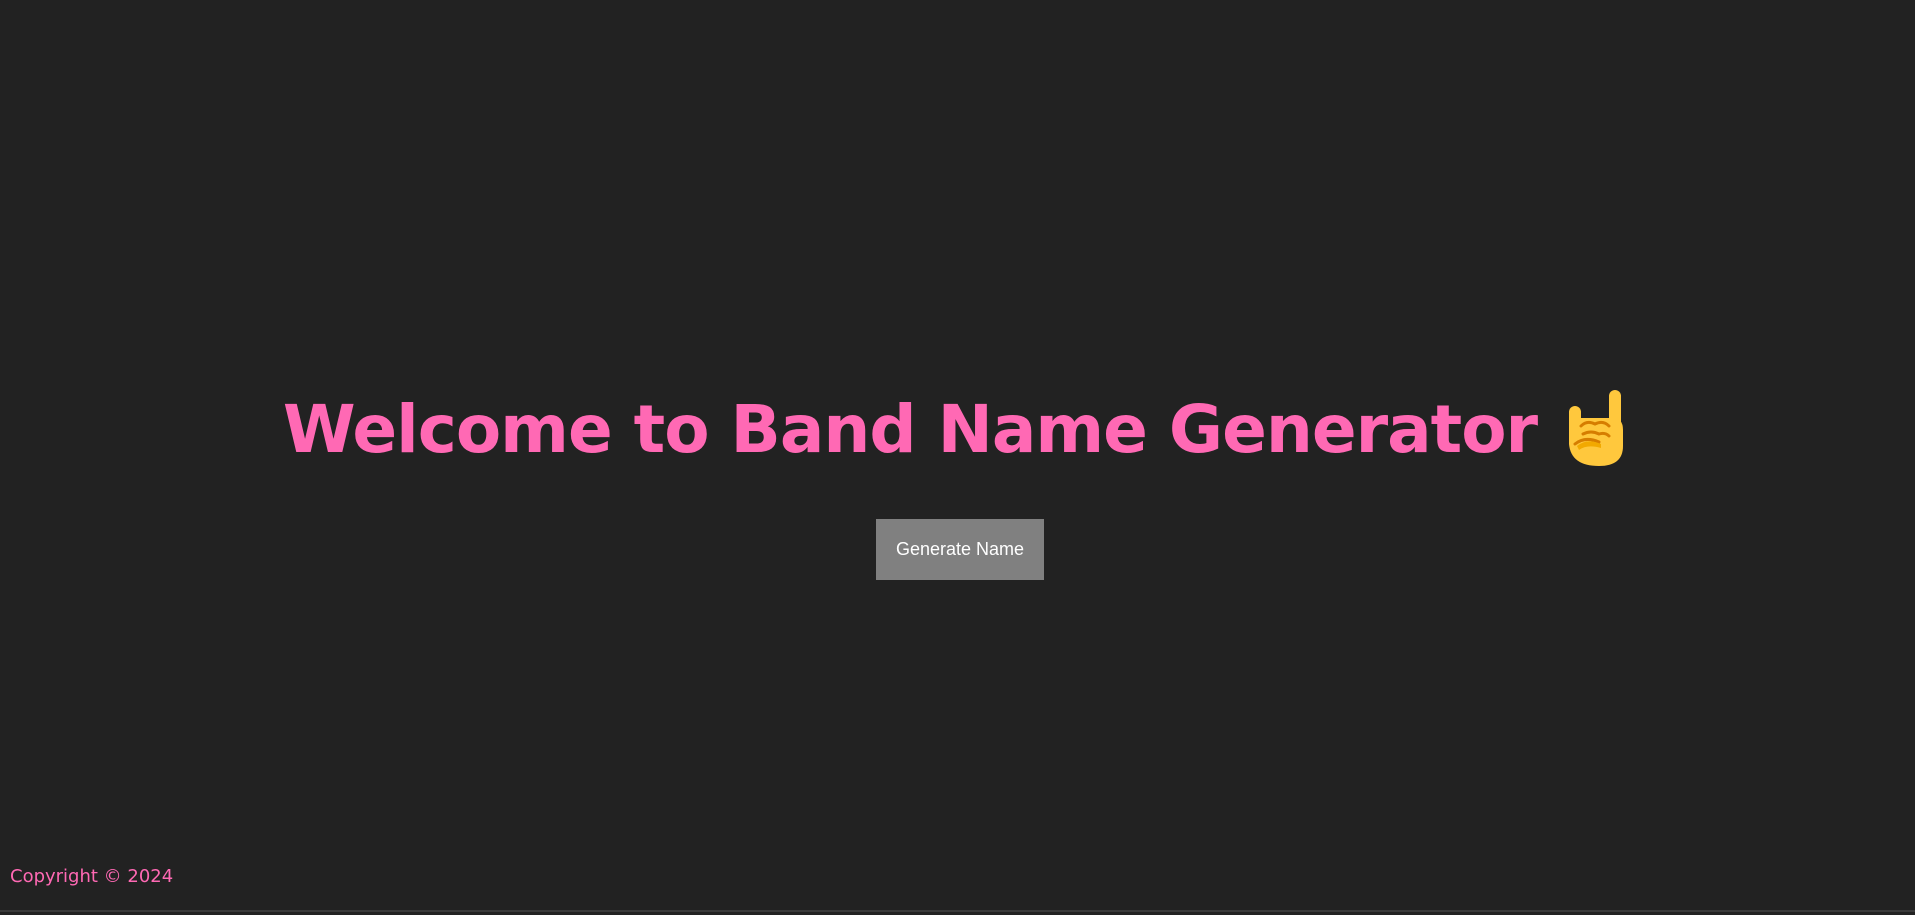  I want to click on divider, so click(957, 911).